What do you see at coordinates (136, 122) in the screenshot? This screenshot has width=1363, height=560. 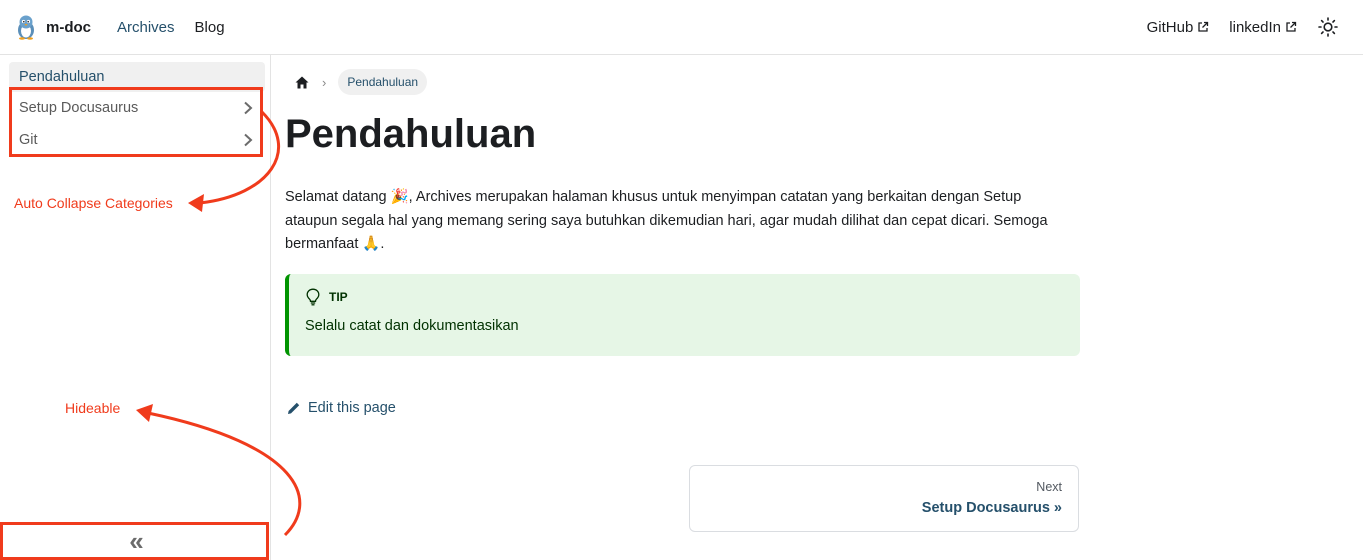 I see `categories-highlight-box` at bounding box center [136, 122].